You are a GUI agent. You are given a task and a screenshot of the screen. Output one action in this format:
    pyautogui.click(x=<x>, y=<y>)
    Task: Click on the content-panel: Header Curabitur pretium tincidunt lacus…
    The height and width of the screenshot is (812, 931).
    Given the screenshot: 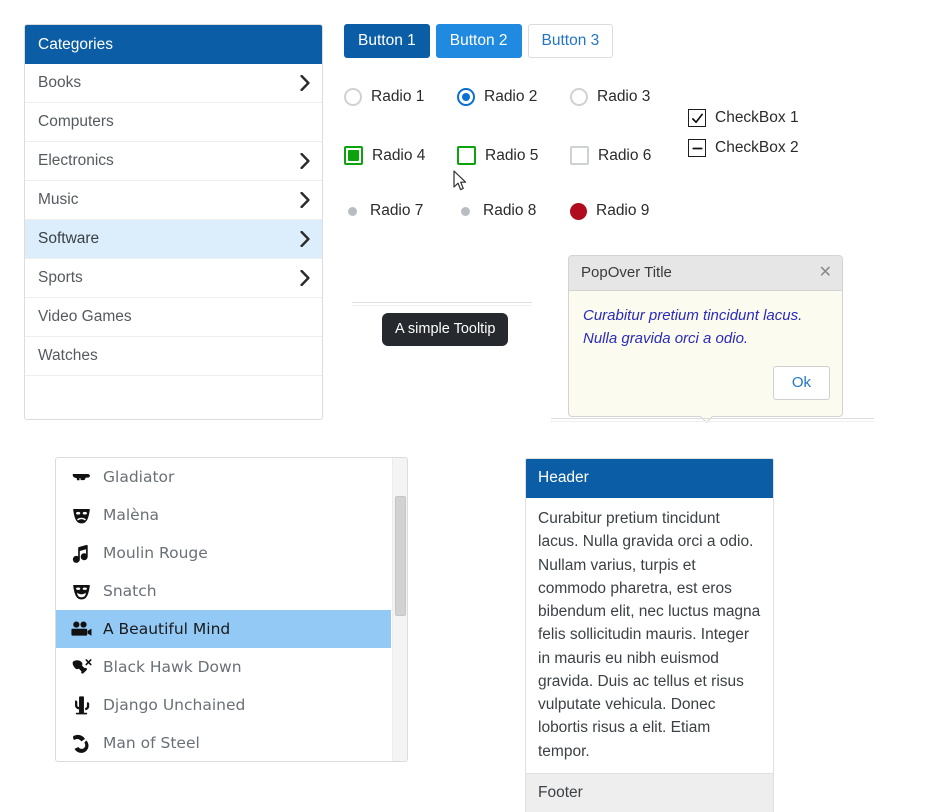 What is the action you would take?
    pyautogui.click(x=649, y=635)
    